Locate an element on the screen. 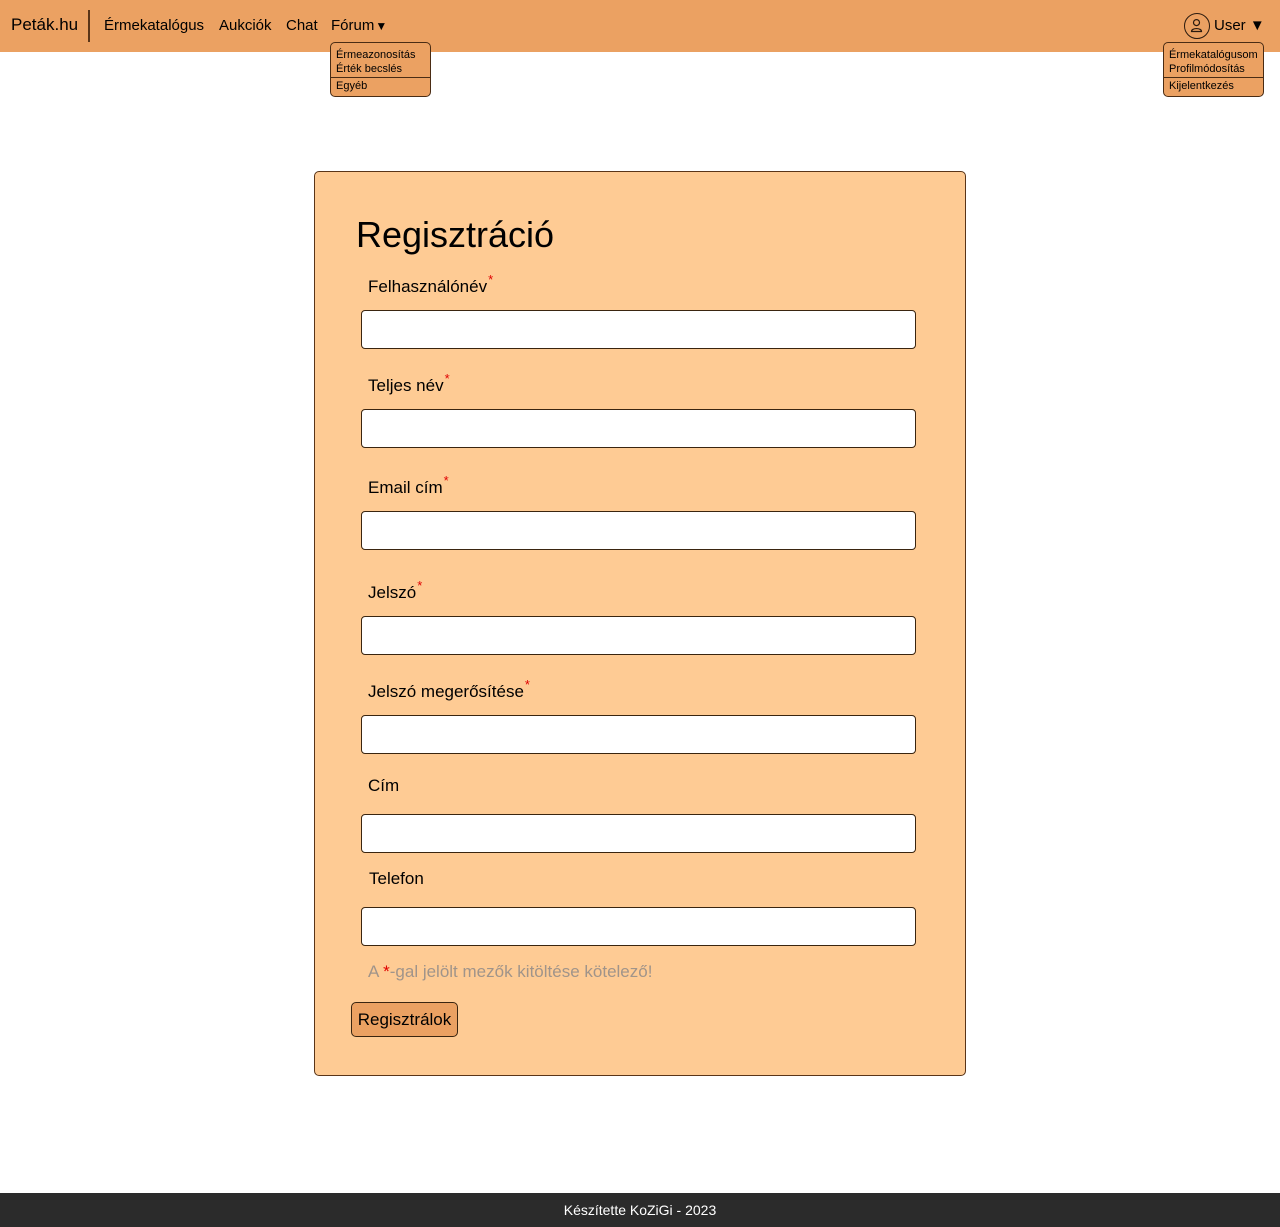  password-label: Jelszó* is located at coordinates (395, 590).